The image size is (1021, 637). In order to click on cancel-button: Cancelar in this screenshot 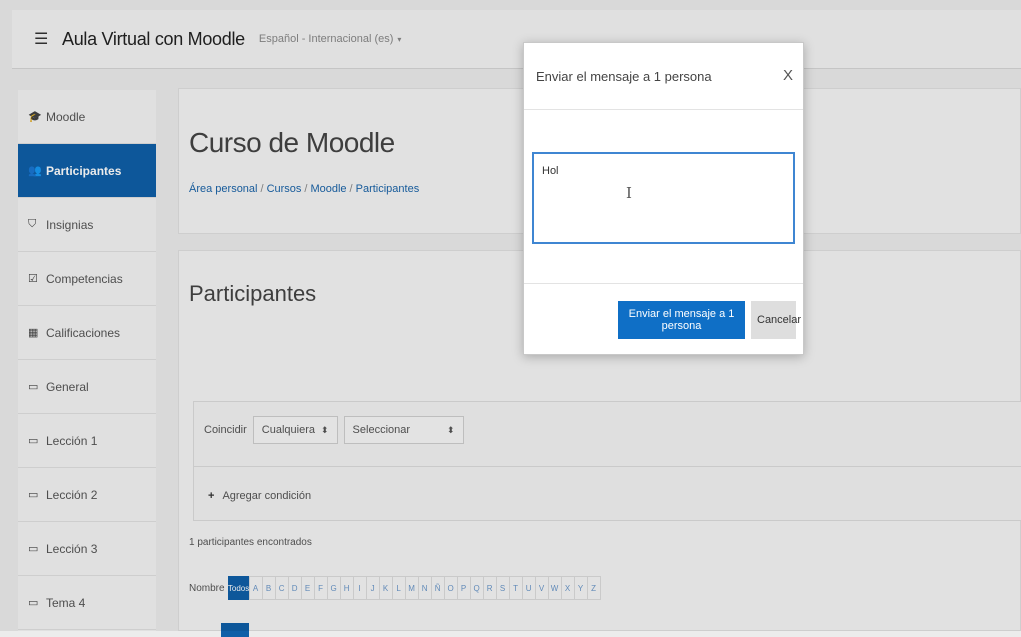, I will do `click(776, 320)`.